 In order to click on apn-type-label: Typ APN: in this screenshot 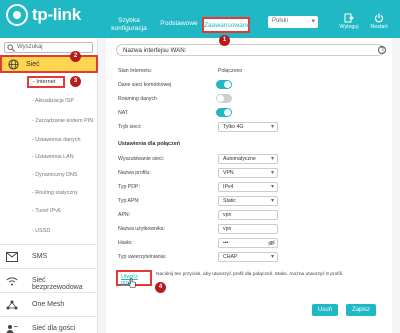, I will do `click(129, 201)`.